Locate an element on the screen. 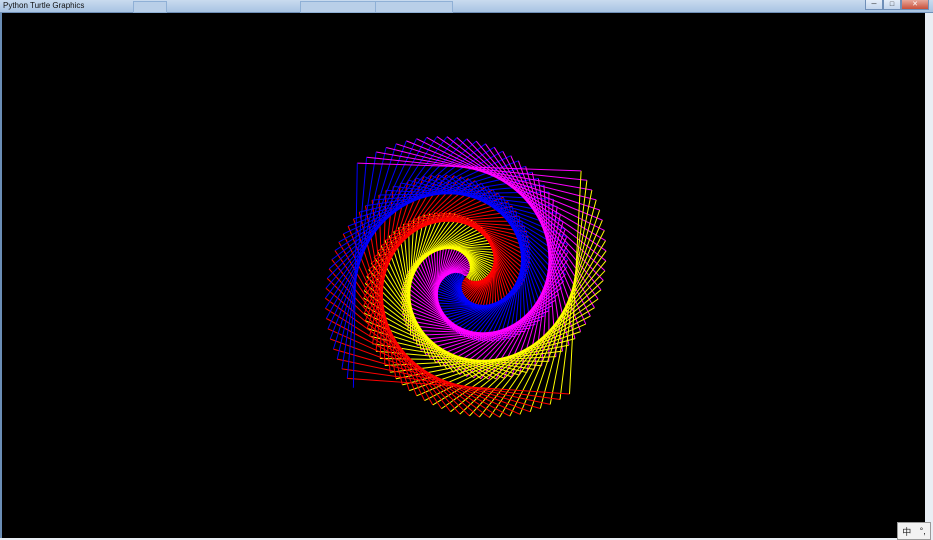 The width and height of the screenshot is (933, 540). window-border-right is located at coordinates (929, 275).